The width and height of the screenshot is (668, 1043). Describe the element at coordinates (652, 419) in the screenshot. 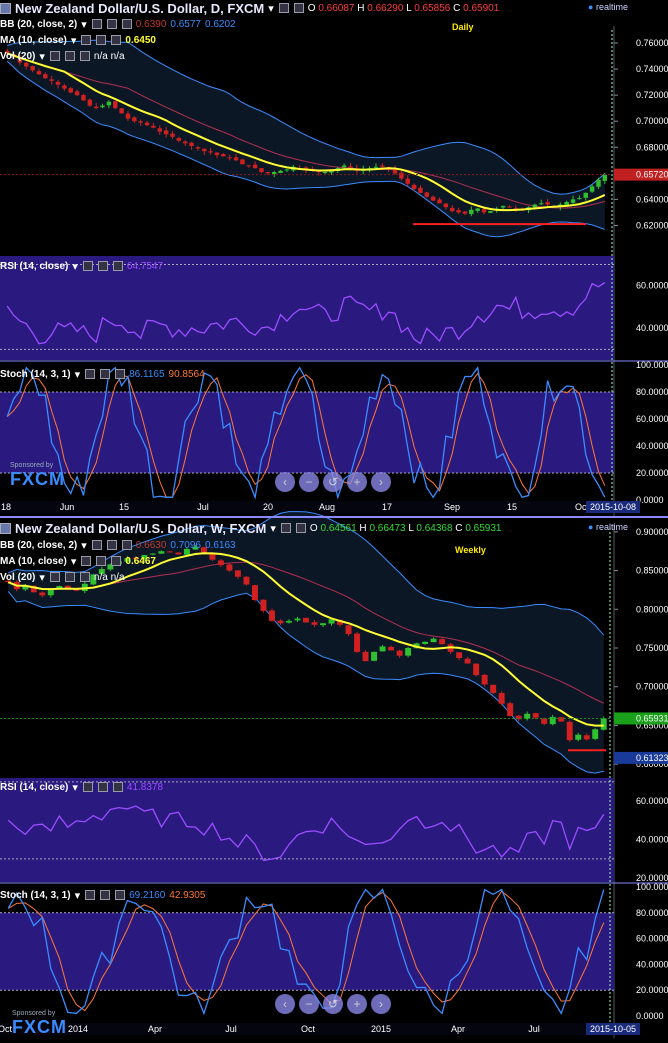

I see `stoch-tick-label: 60.0000` at that location.